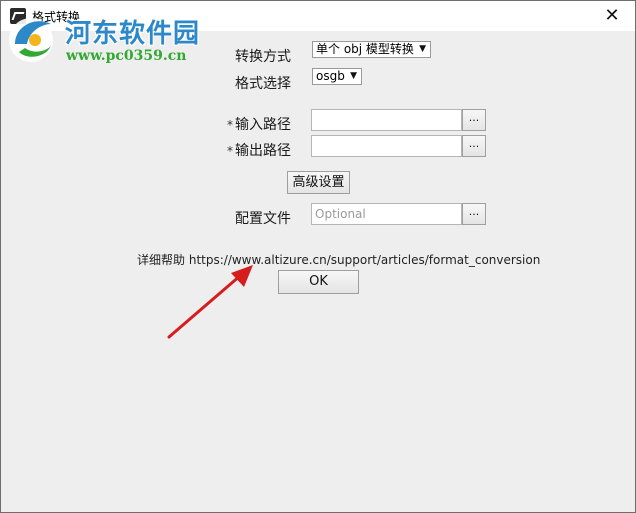 The image size is (636, 513). I want to click on config-file-placeholder: Optional, so click(340, 214).